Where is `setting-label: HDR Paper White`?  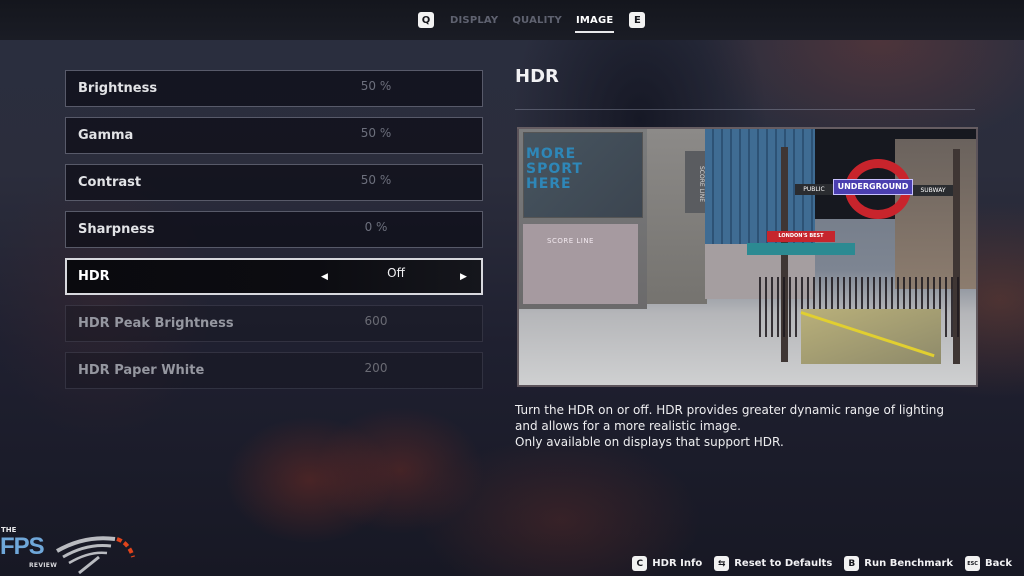 setting-label: HDR Paper White is located at coordinates (141, 370).